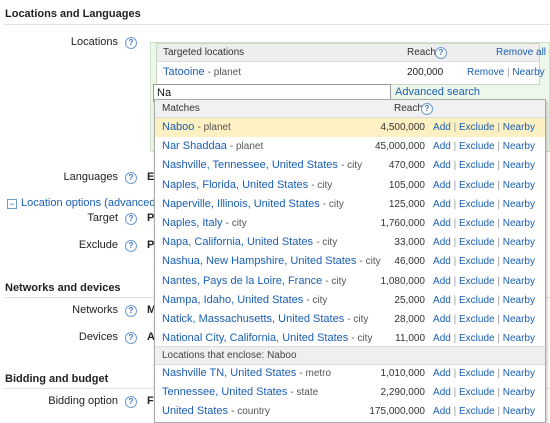 The image size is (550, 423). I want to click on suggestion-name: Naboo, so click(178, 127).